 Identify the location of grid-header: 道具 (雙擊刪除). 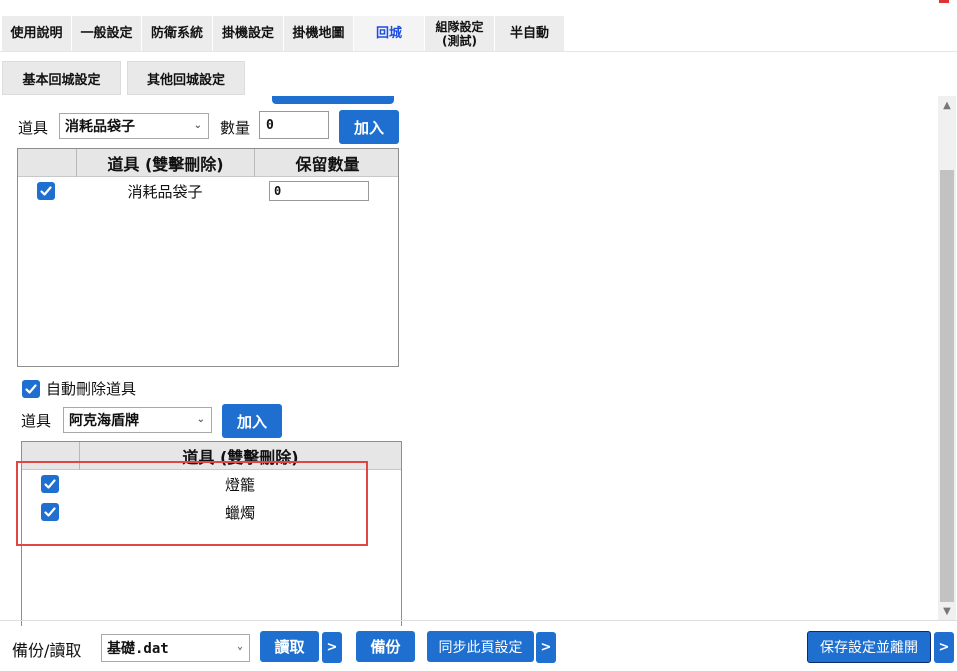
(211, 456).